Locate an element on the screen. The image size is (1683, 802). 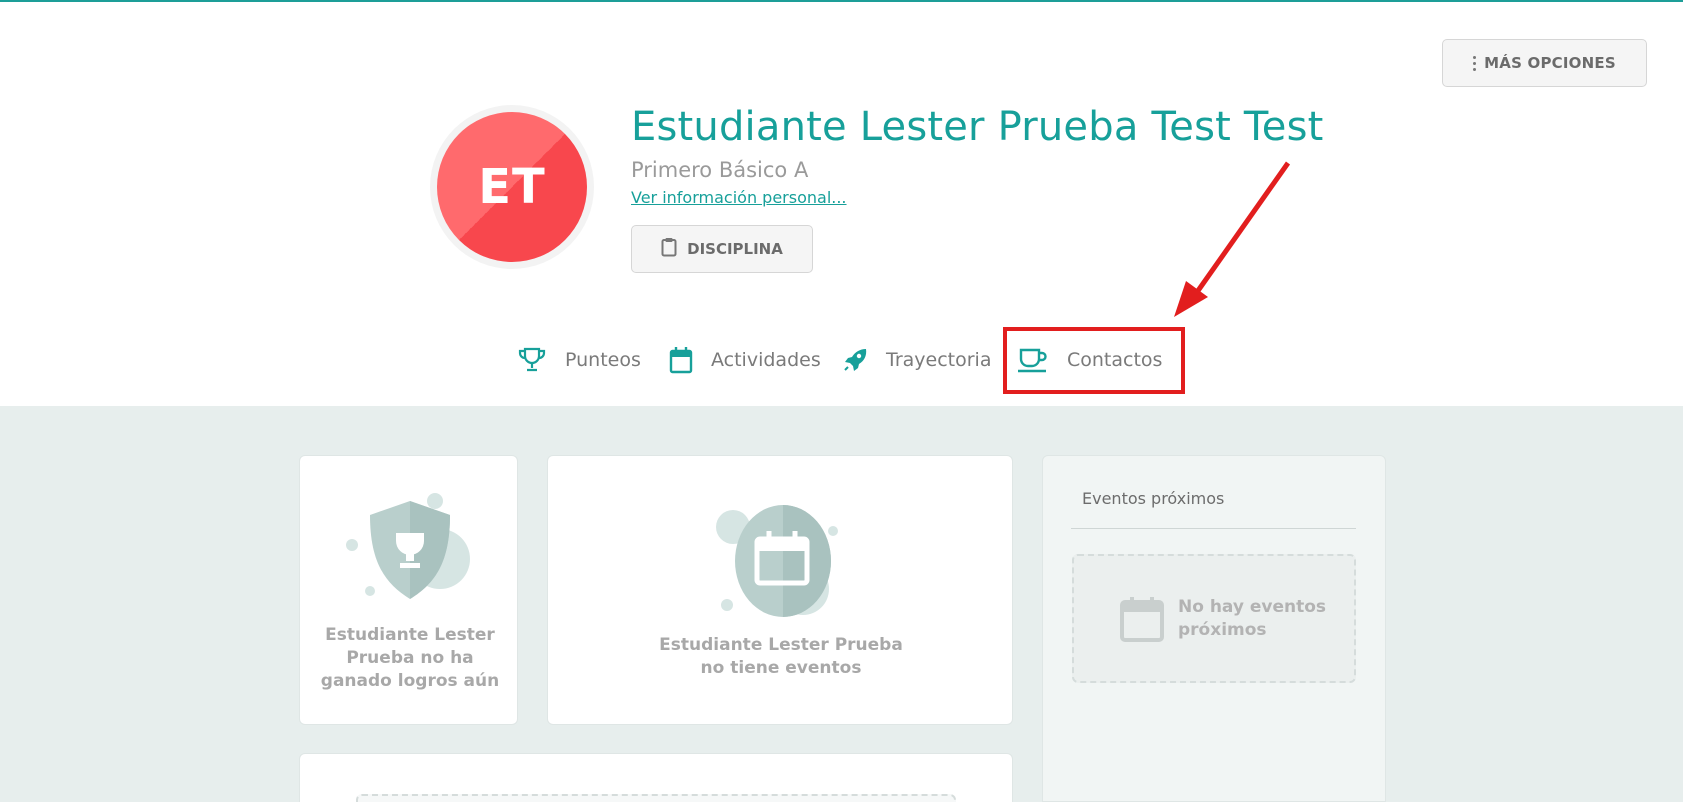
empty-events-text: No hay eventos próximos is located at coordinates (1253, 619).